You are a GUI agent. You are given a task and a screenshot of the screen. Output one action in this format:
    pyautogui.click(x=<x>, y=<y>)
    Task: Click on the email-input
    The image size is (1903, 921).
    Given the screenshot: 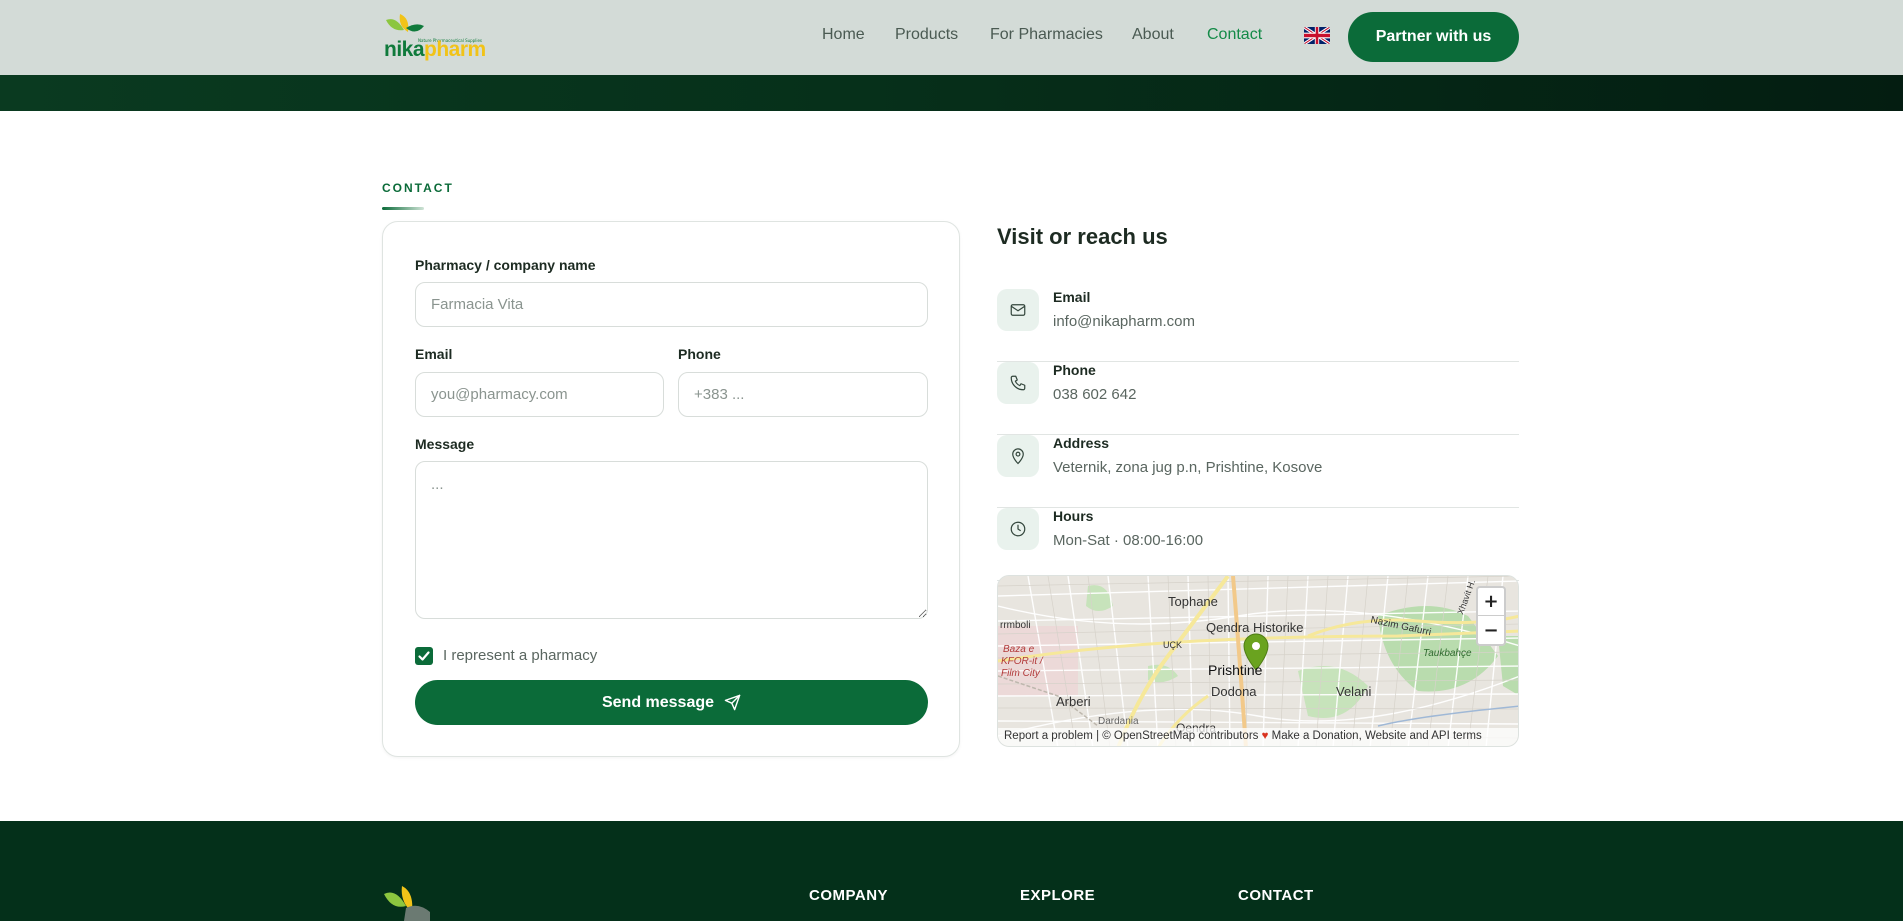 What is the action you would take?
    pyautogui.click(x=539, y=394)
    